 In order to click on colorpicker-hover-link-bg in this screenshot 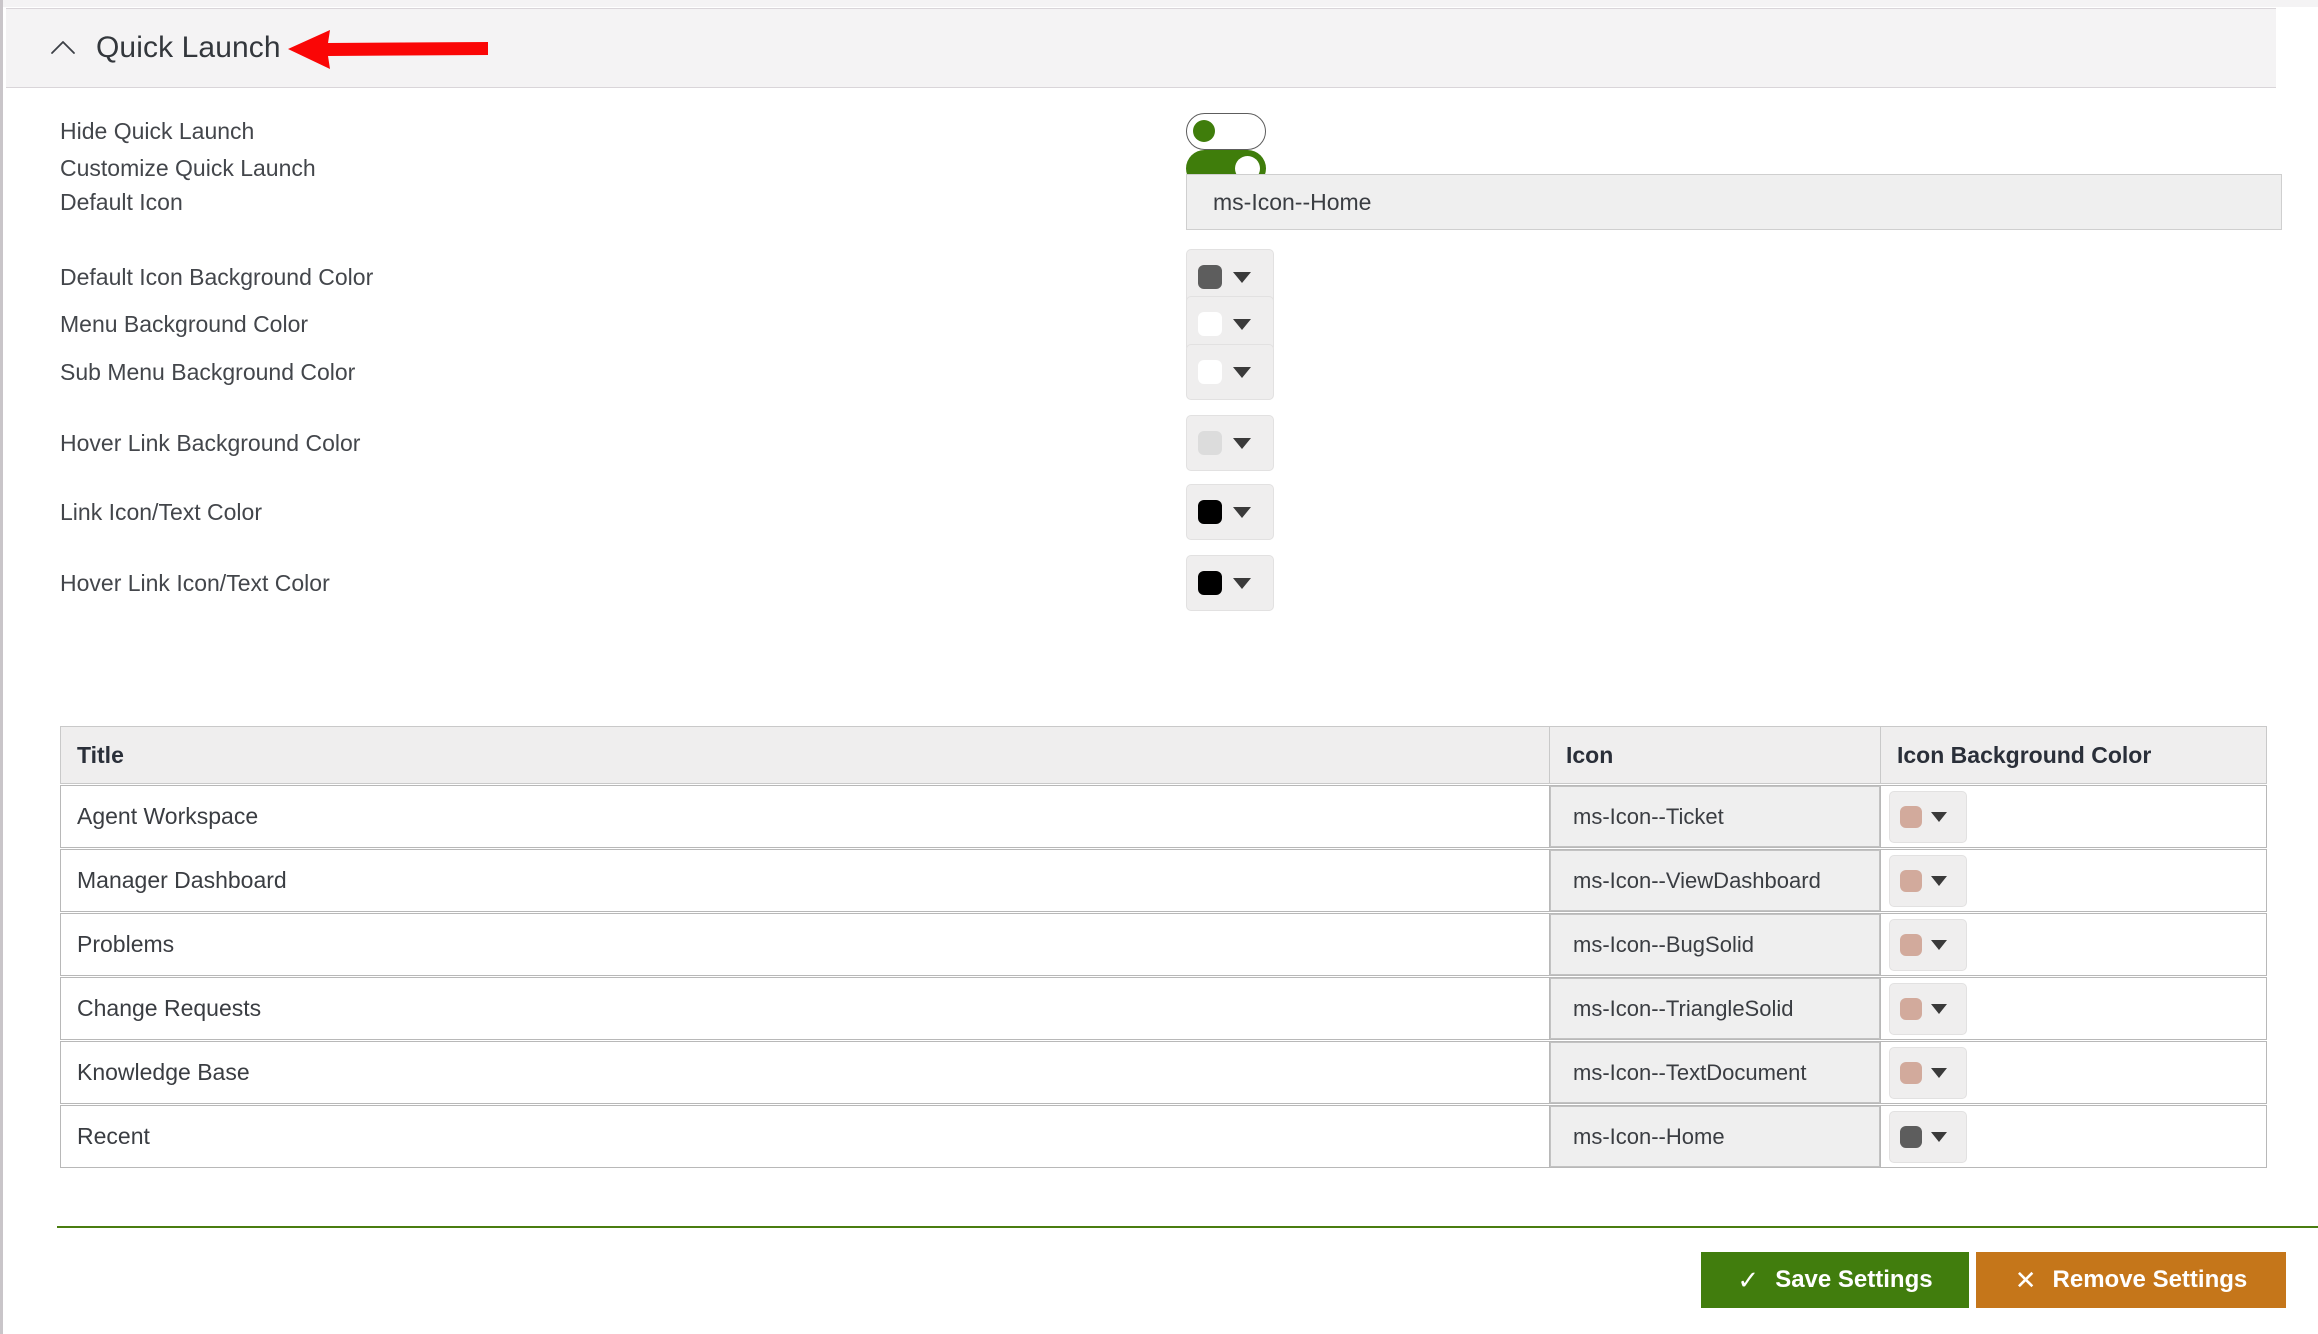, I will do `click(1230, 443)`.